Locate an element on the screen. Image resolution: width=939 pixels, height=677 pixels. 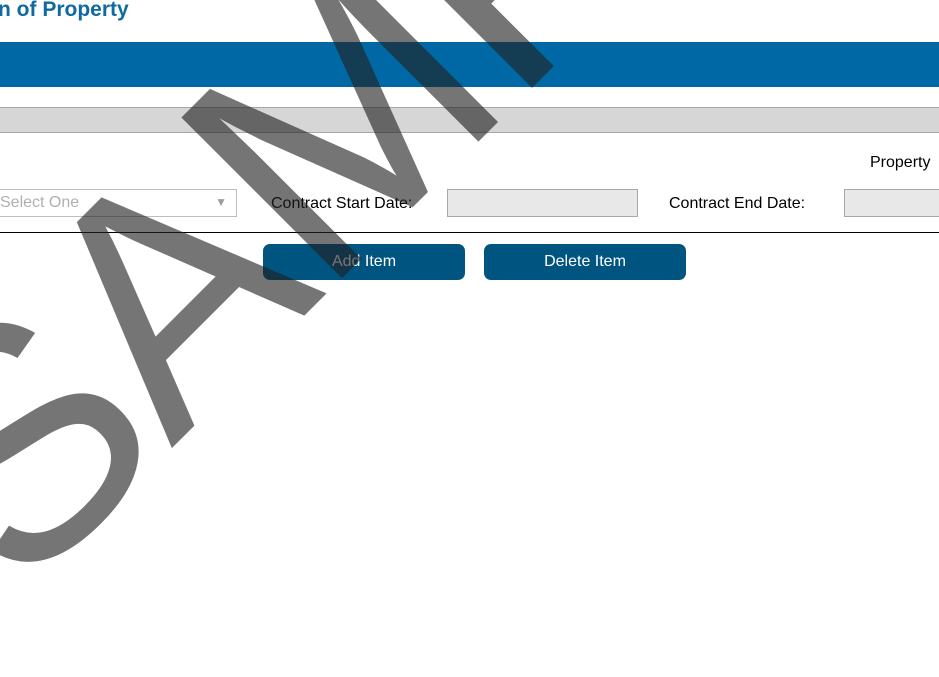
delete-item-button: Delete Item is located at coordinates (585, 262).